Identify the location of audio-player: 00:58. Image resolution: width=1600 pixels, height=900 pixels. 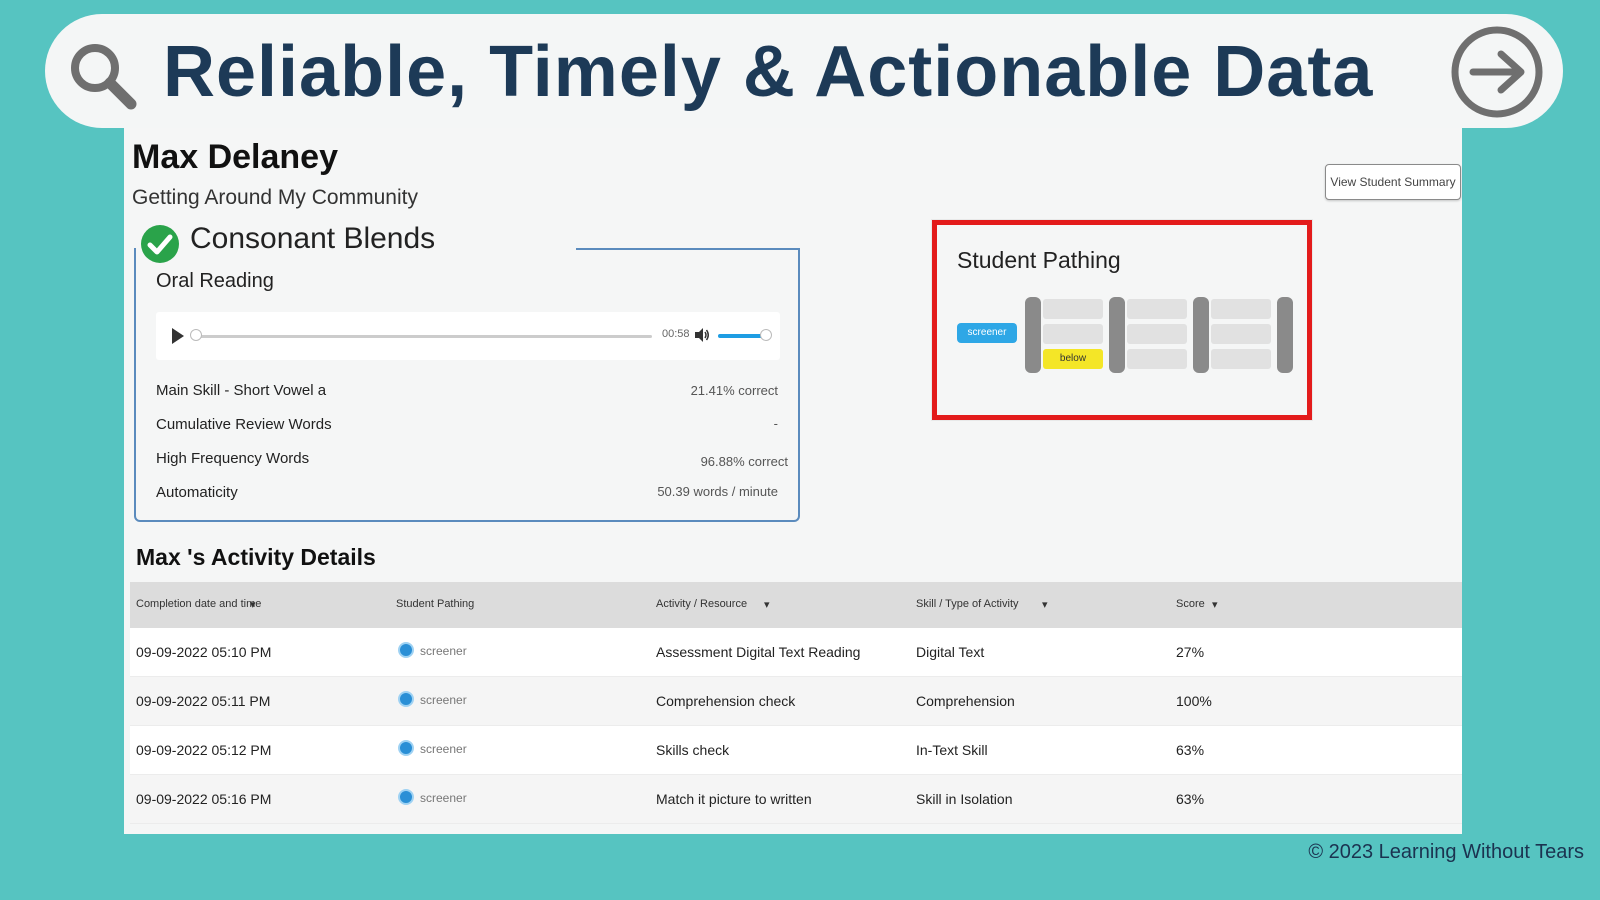
(468, 336).